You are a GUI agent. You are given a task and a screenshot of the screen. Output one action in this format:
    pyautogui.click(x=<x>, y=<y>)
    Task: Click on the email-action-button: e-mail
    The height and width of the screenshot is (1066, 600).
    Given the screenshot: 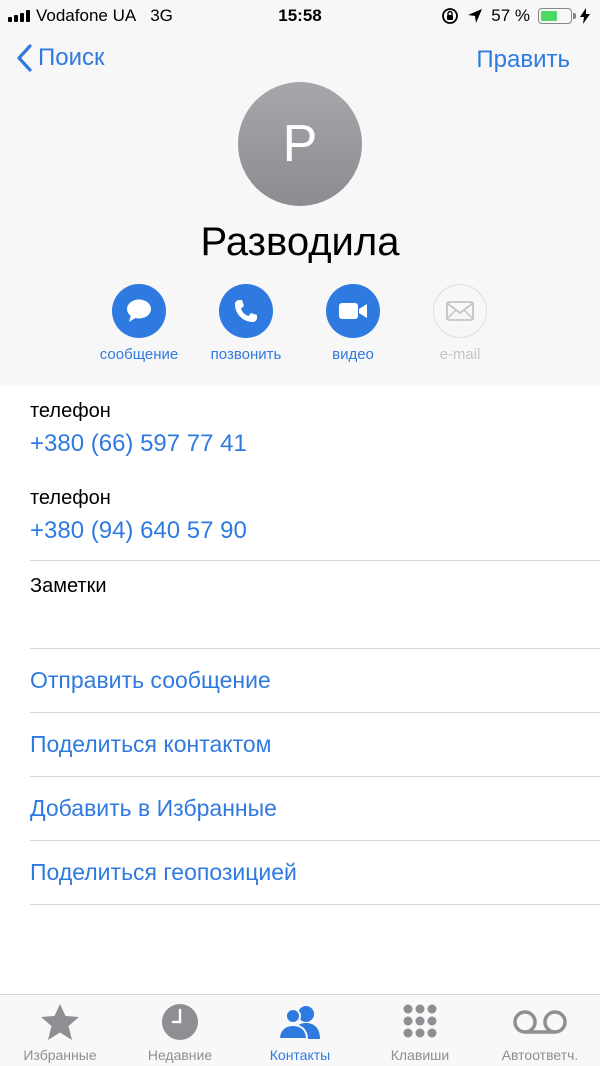 What is the action you would take?
    pyautogui.click(x=460, y=323)
    